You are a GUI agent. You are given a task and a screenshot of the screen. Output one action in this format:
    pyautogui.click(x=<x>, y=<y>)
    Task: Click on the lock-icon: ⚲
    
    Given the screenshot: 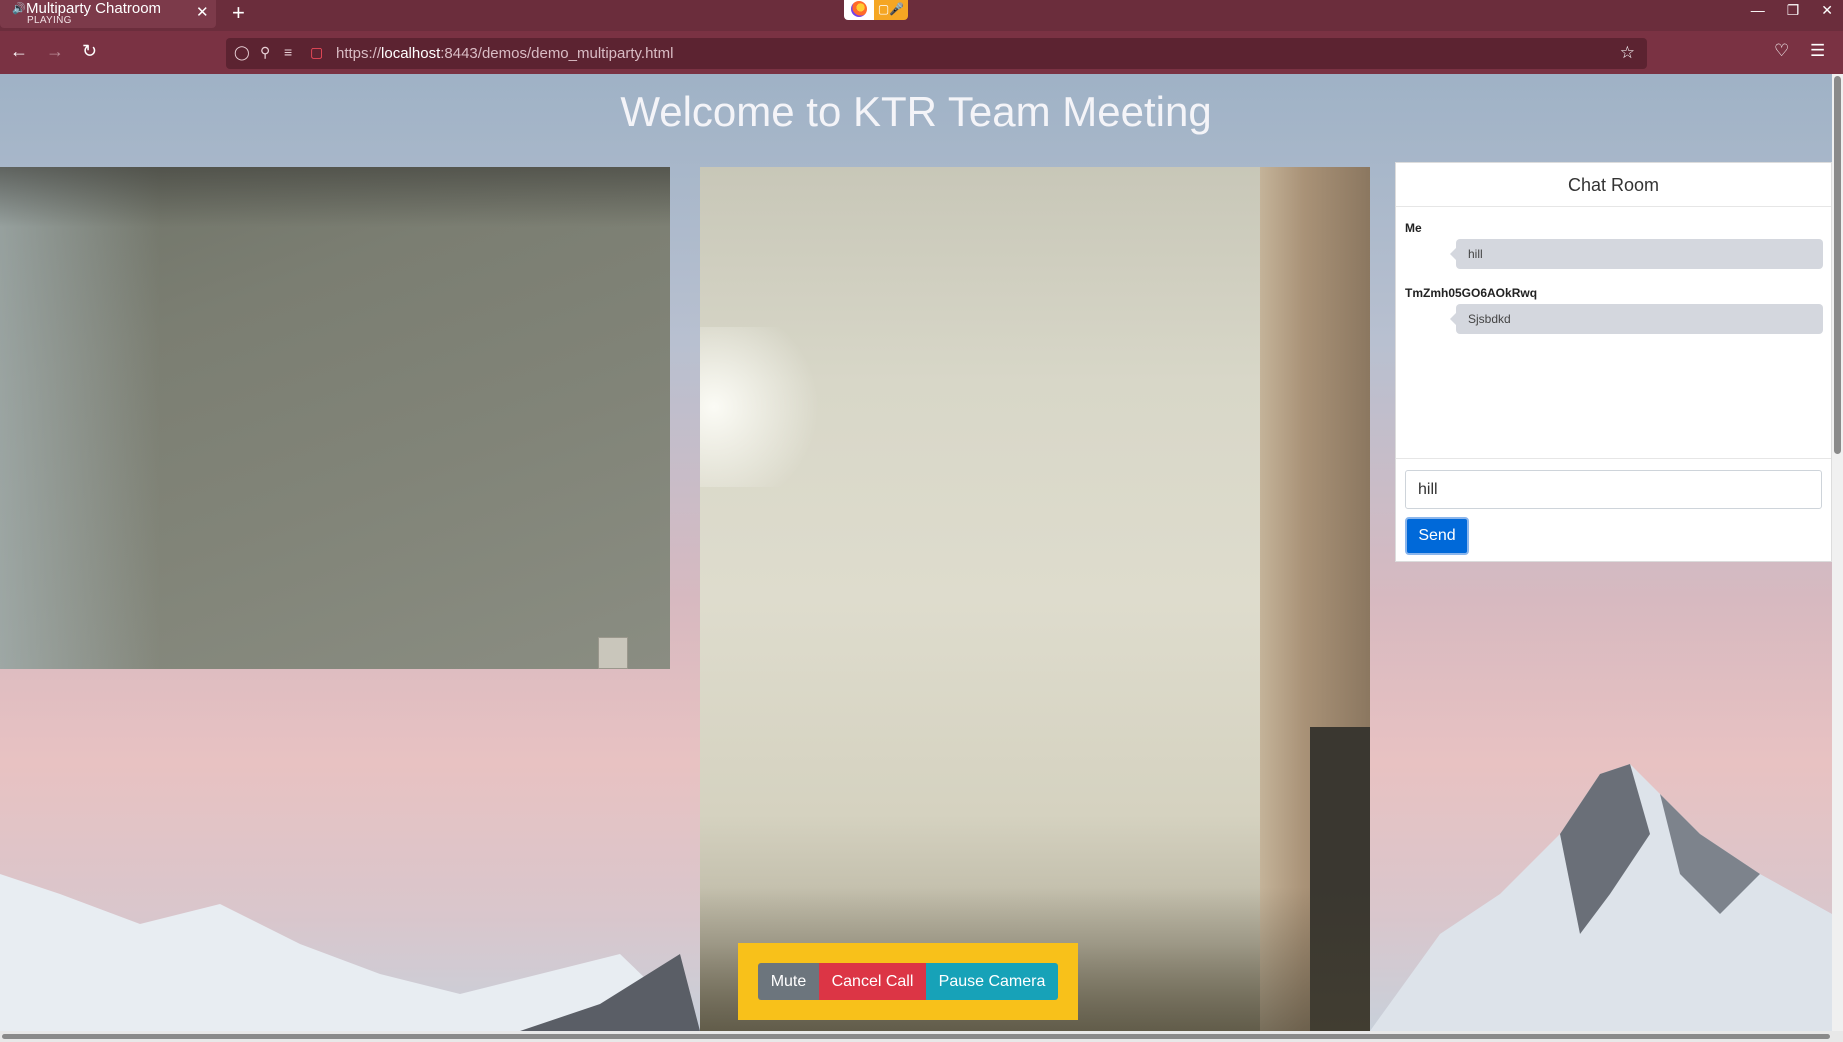 What is the action you would take?
    pyautogui.click(x=265, y=52)
    